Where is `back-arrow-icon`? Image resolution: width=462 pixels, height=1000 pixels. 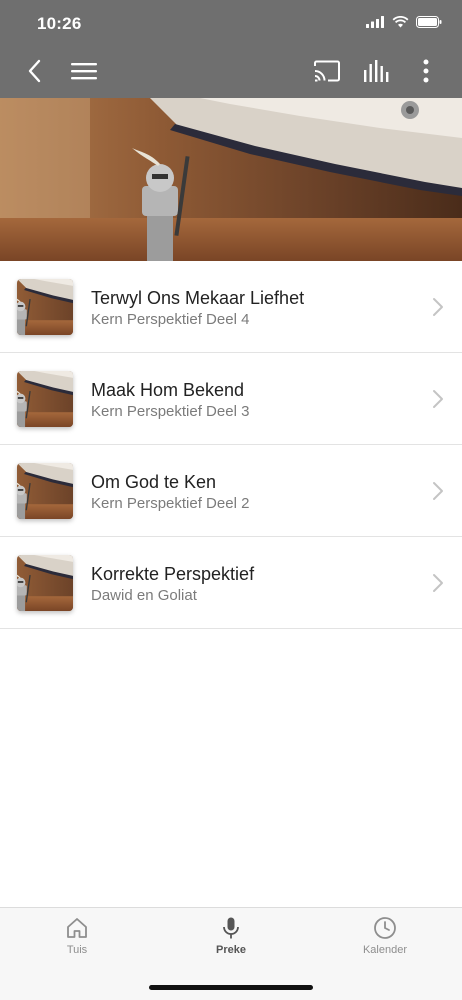 back-arrow-icon is located at coordinates (34, 73).